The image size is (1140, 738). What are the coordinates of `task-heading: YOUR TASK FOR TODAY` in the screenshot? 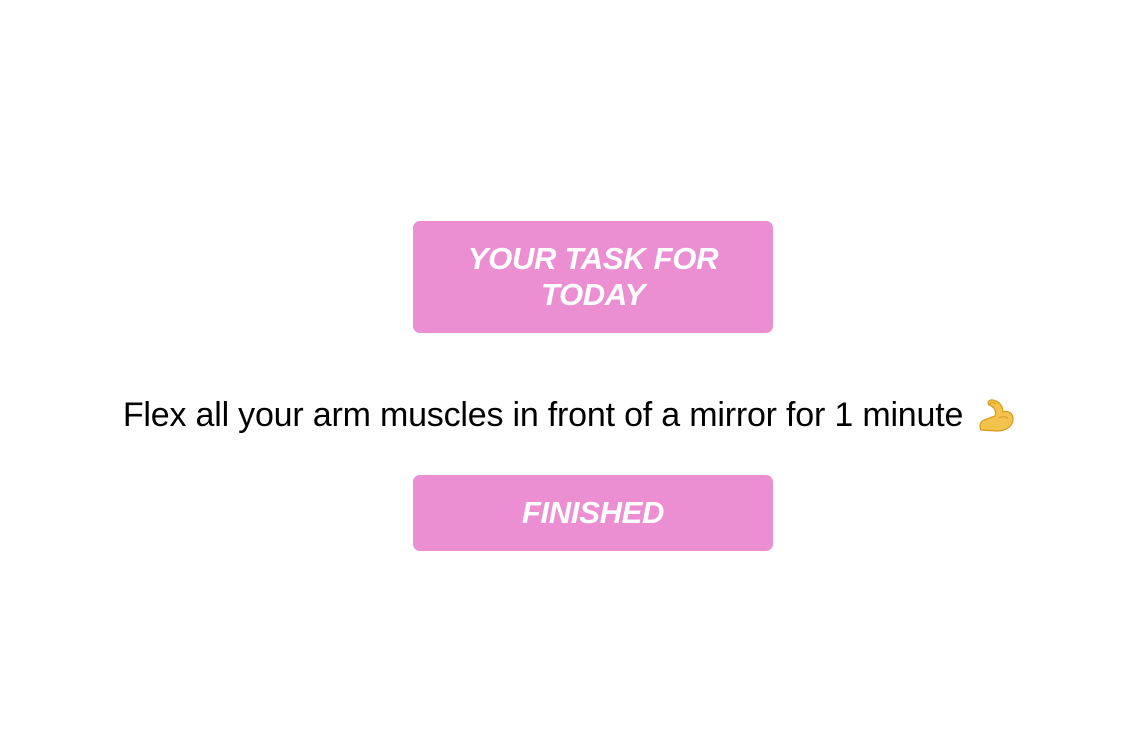 It's located at (593, 276).